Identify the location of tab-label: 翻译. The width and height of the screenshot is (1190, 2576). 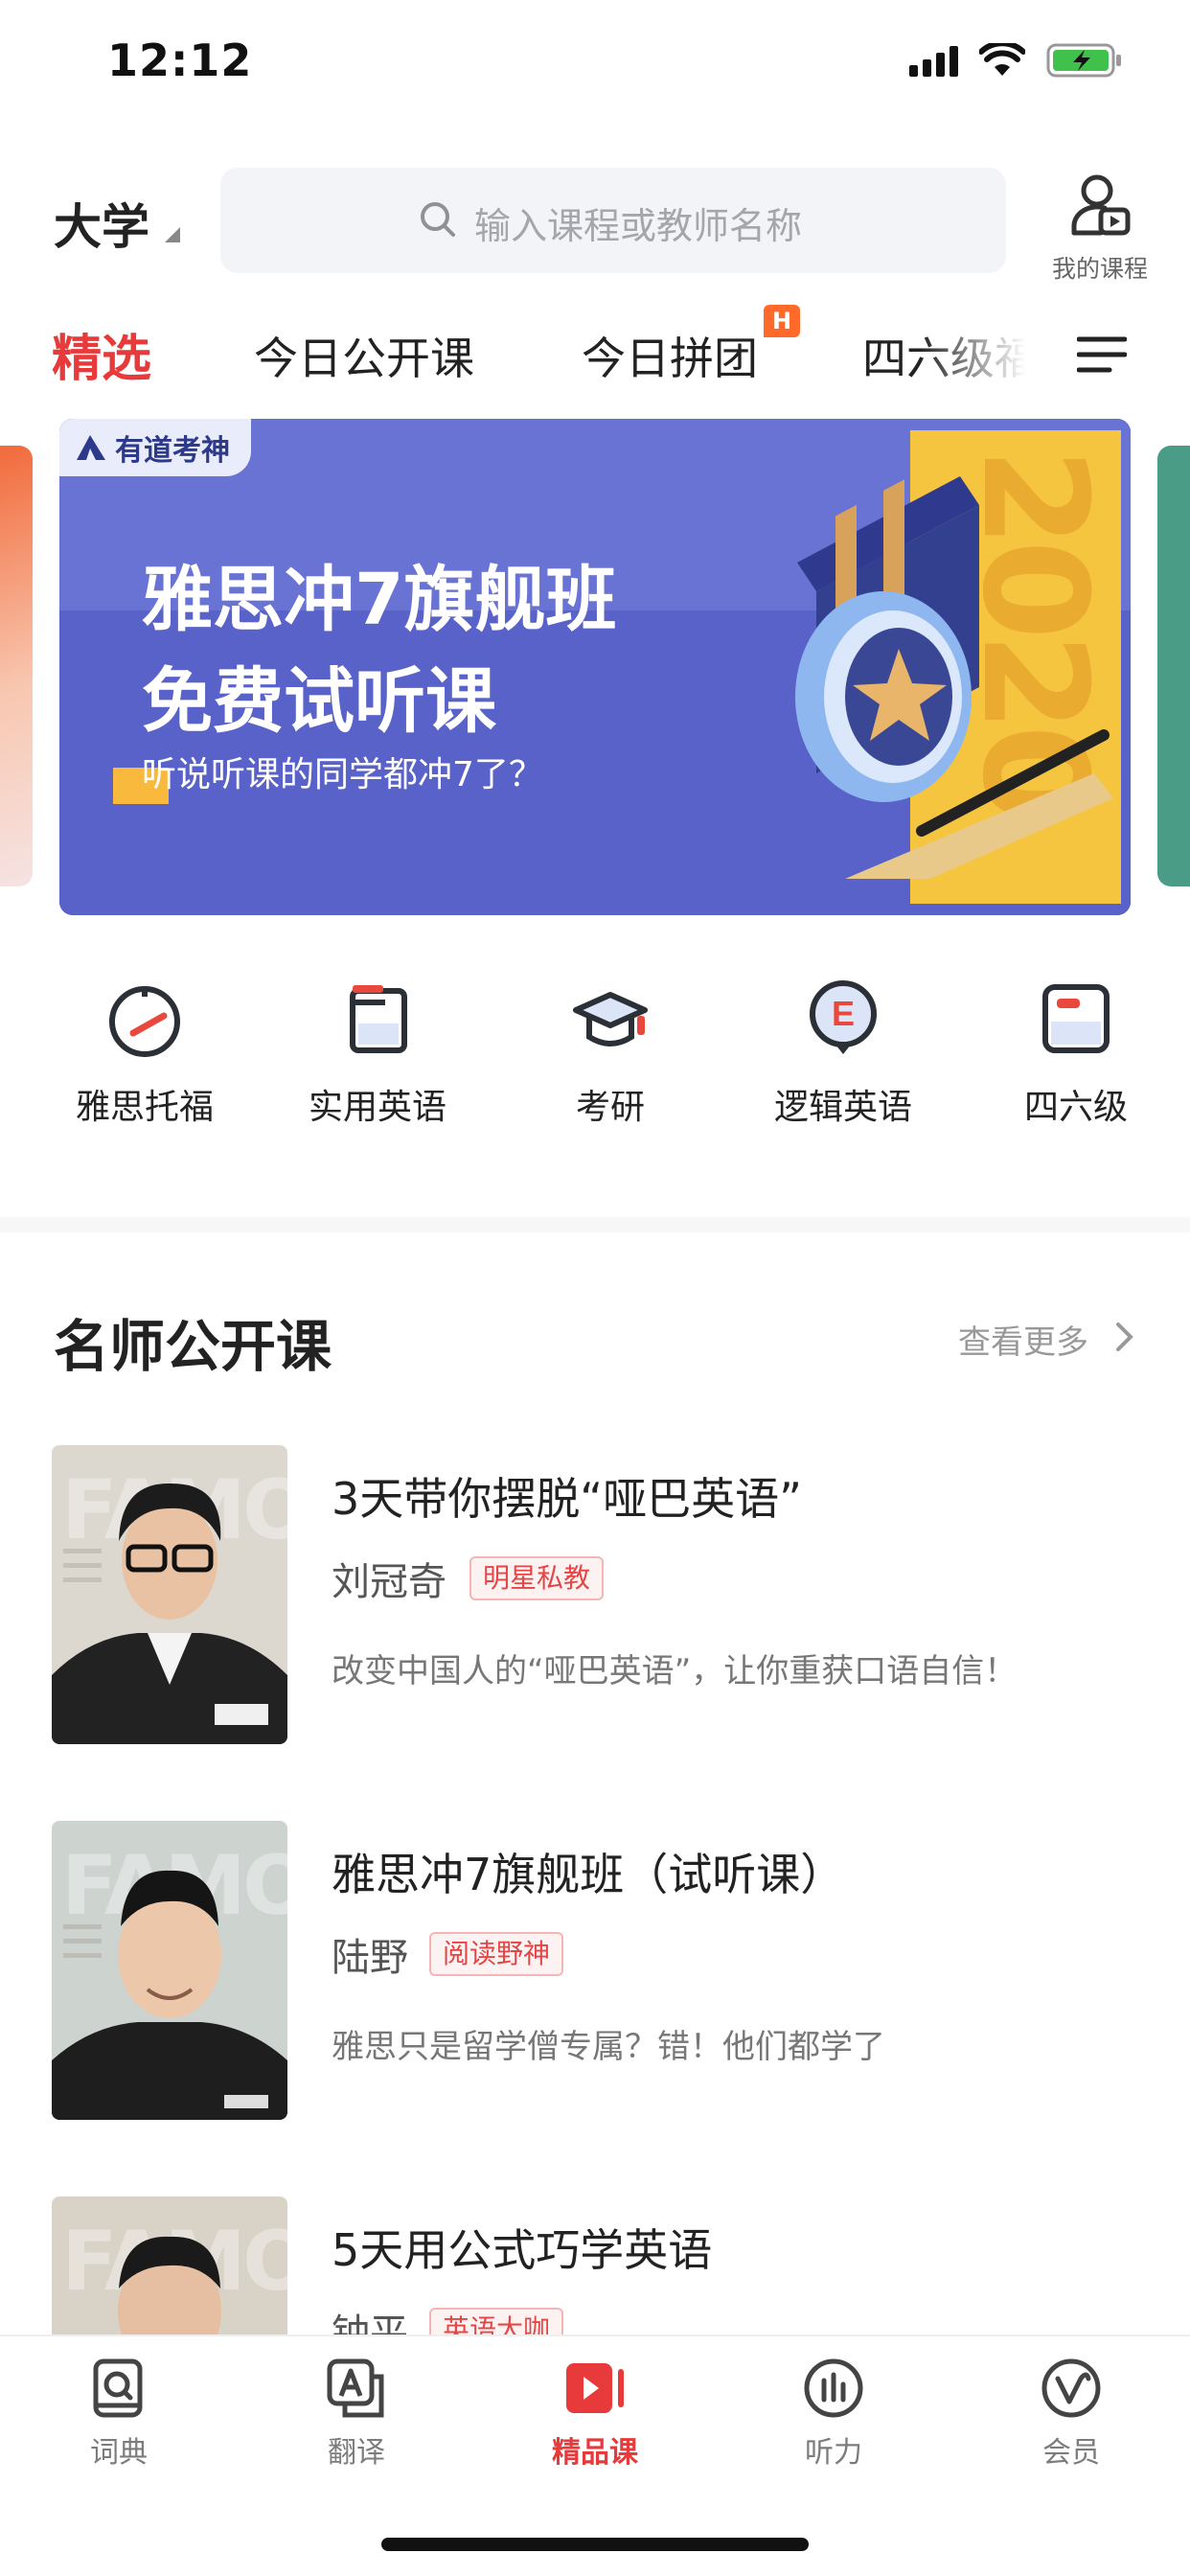
(357, 2453).